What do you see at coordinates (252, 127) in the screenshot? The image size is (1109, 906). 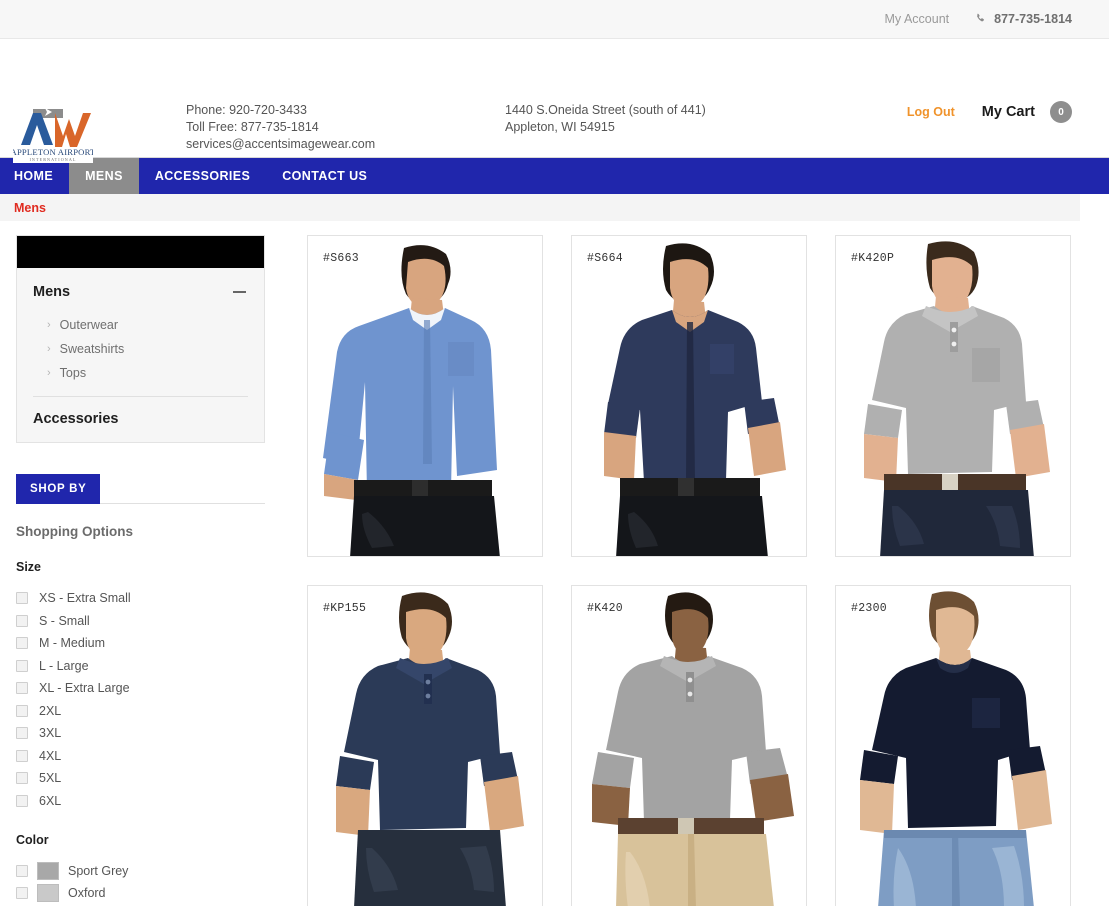 I see `header-tollfree: Toll Free: 877-735-1814` at bounding box center [252, 127].